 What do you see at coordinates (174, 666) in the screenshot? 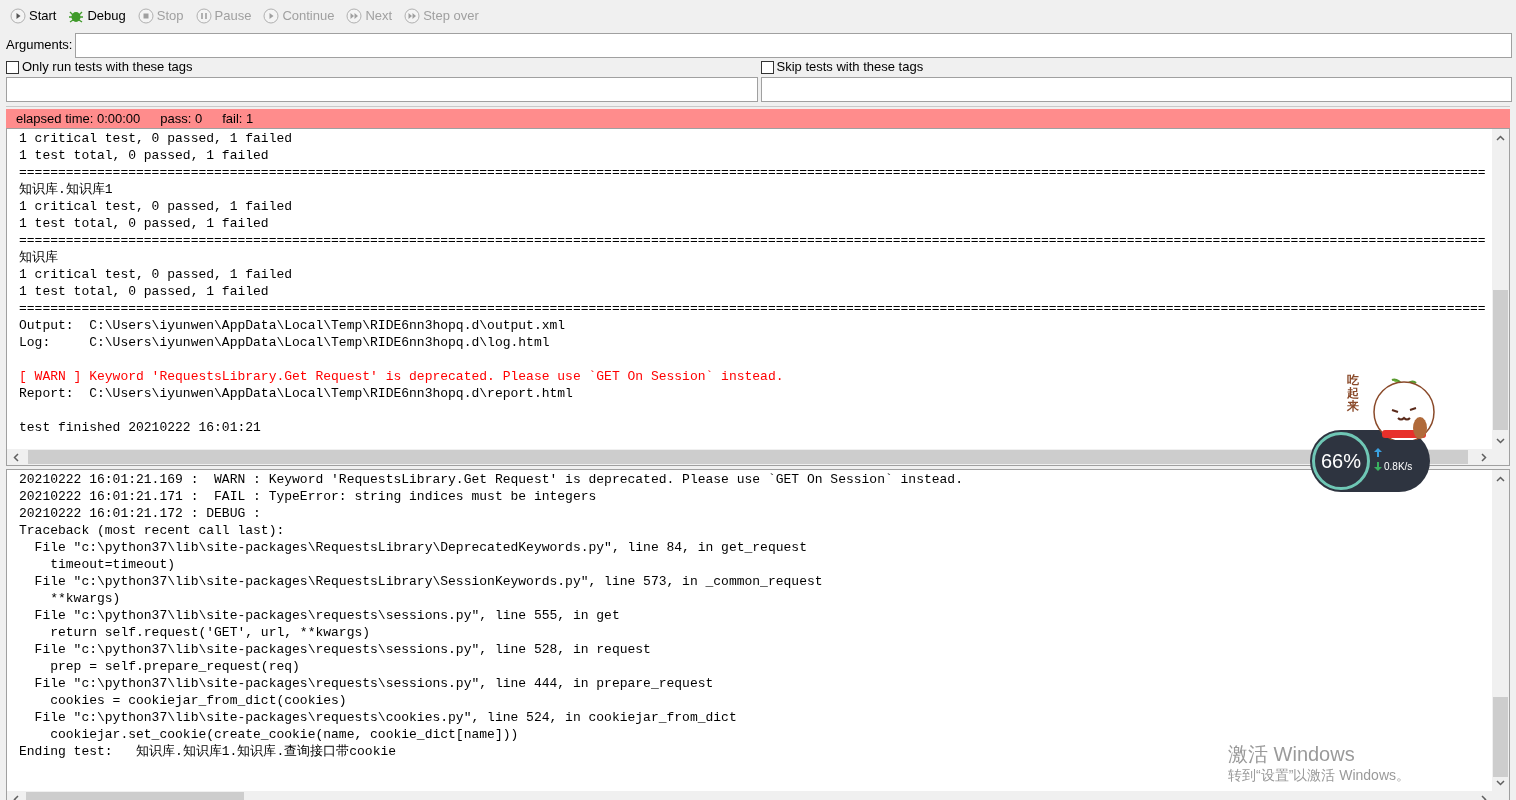
I see `output-line: prep = self.prepare_request(req)` at bounding box center [174, 666].